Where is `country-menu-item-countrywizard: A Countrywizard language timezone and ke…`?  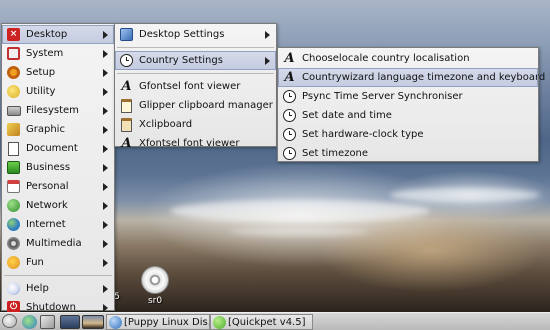 country-menu-item-countrywizard: A Countrywizard language timezone and ke… is located at coordinates (411, 77).